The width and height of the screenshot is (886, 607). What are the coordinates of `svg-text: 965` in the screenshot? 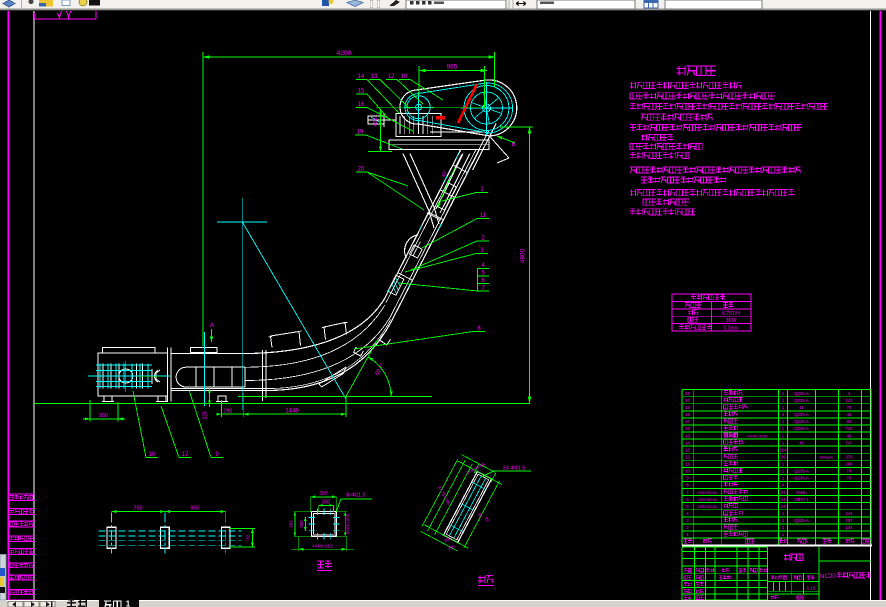 It's located at (452, 67).